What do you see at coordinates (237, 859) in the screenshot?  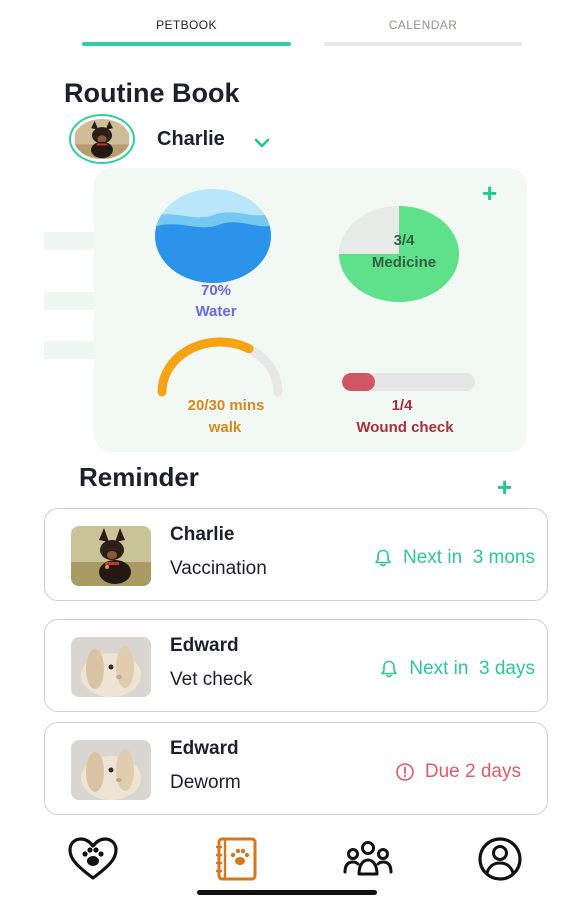 I see `petbook-icon` at bounding box center [237, 859].